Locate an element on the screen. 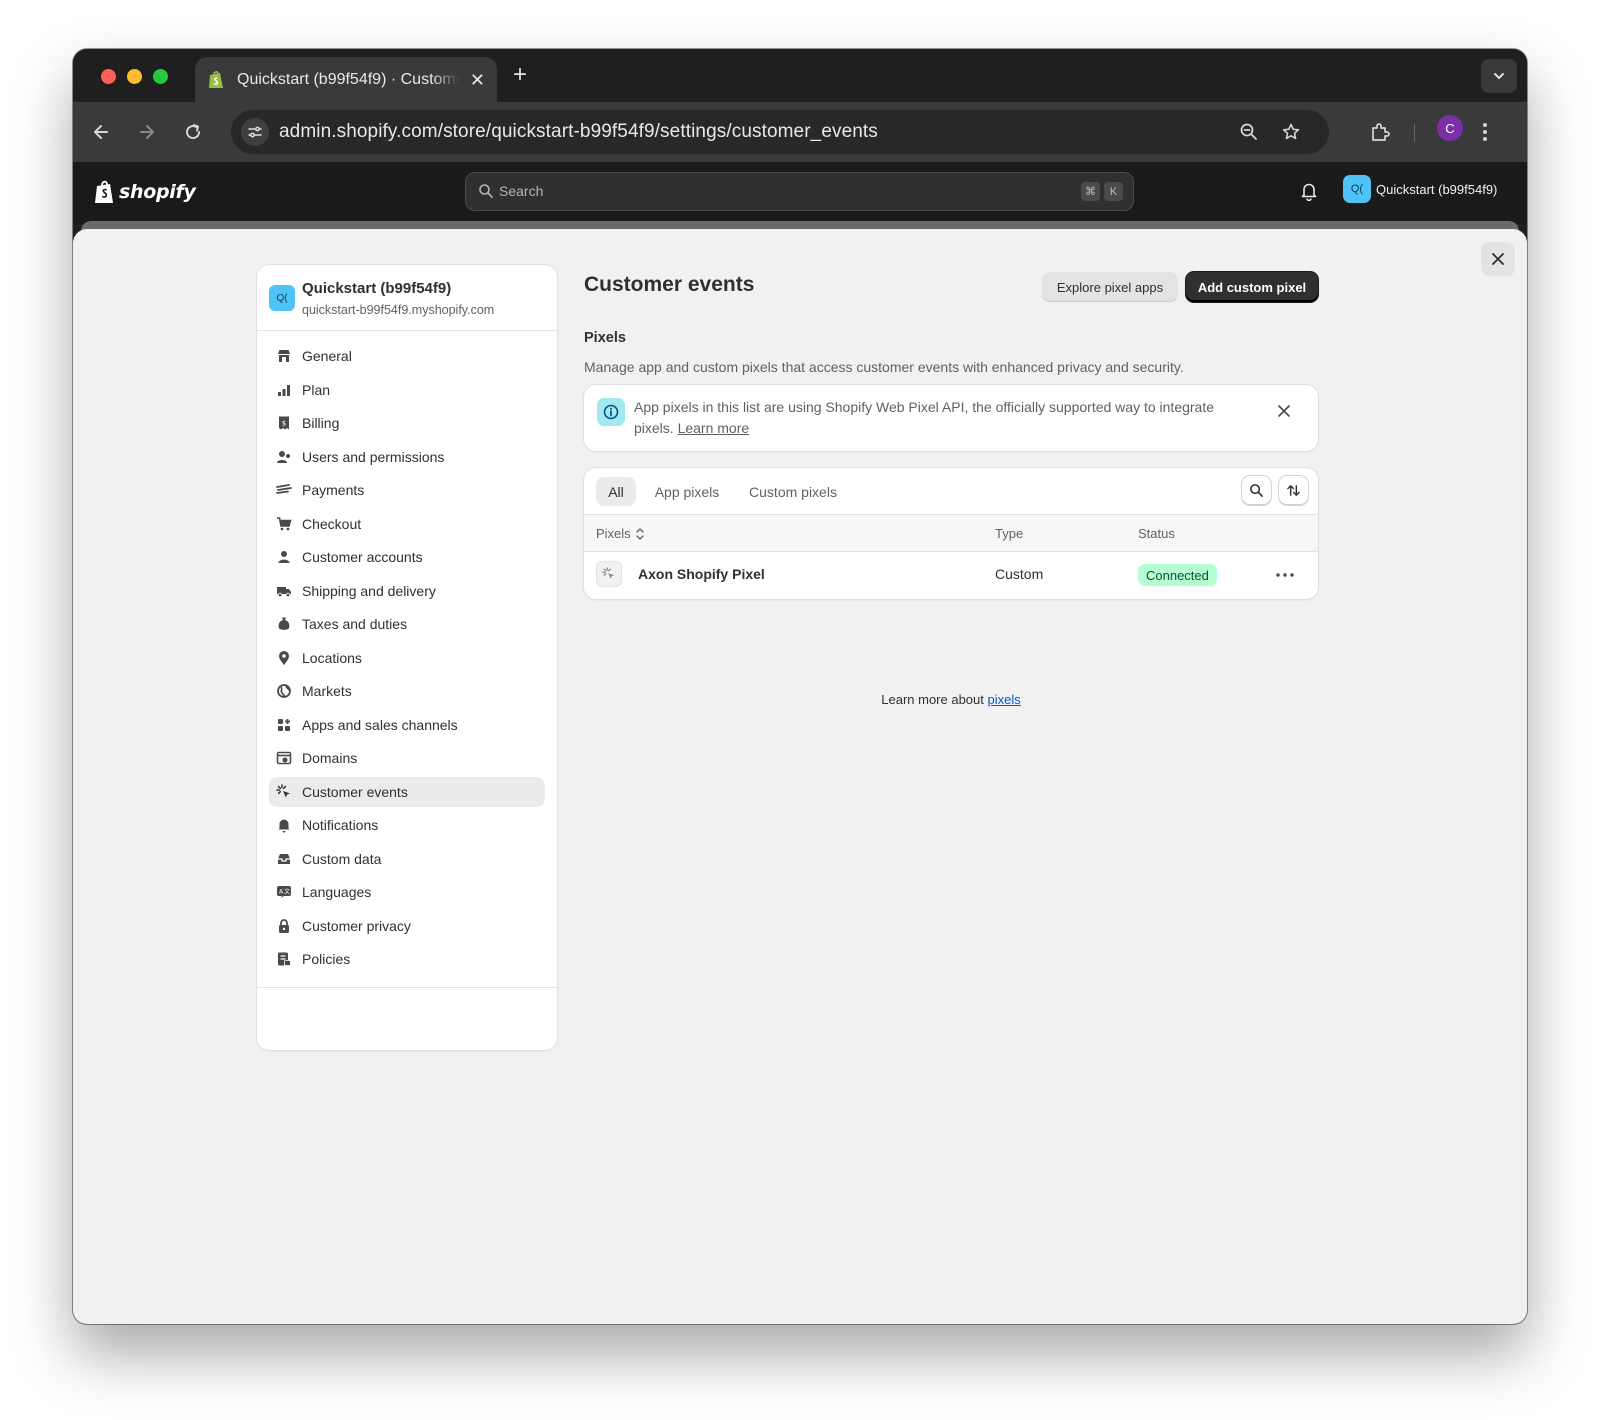 Image resolution: width=1600 pixels, height=1420 pixels. sidebar-item-domains: Domains is located at coordinates (407, 758).